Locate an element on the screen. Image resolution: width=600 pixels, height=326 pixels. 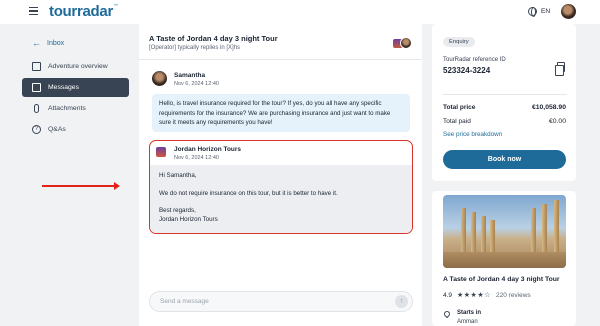
language-selector: EN is located at coordinates (545, 11).